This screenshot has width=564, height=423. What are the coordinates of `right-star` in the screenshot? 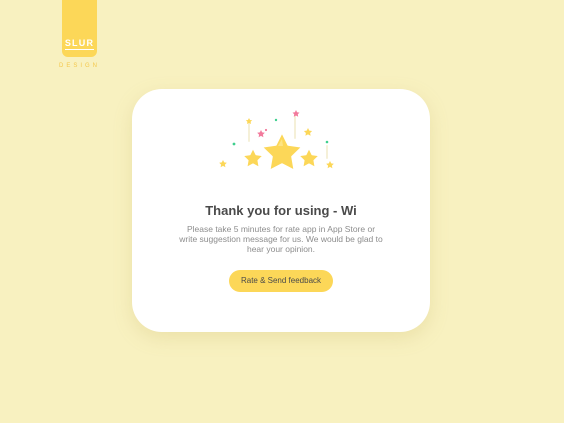 It's located at (309, 158).